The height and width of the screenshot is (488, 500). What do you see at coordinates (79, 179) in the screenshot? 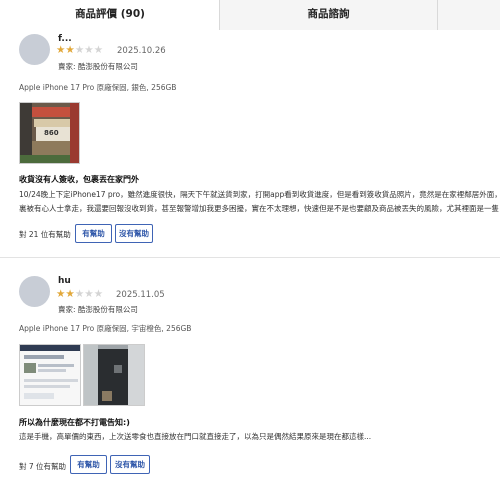
I see `review-headline: 收貨沒有人簽收，包裹丟在家門外` at bounding box center [79, 179].